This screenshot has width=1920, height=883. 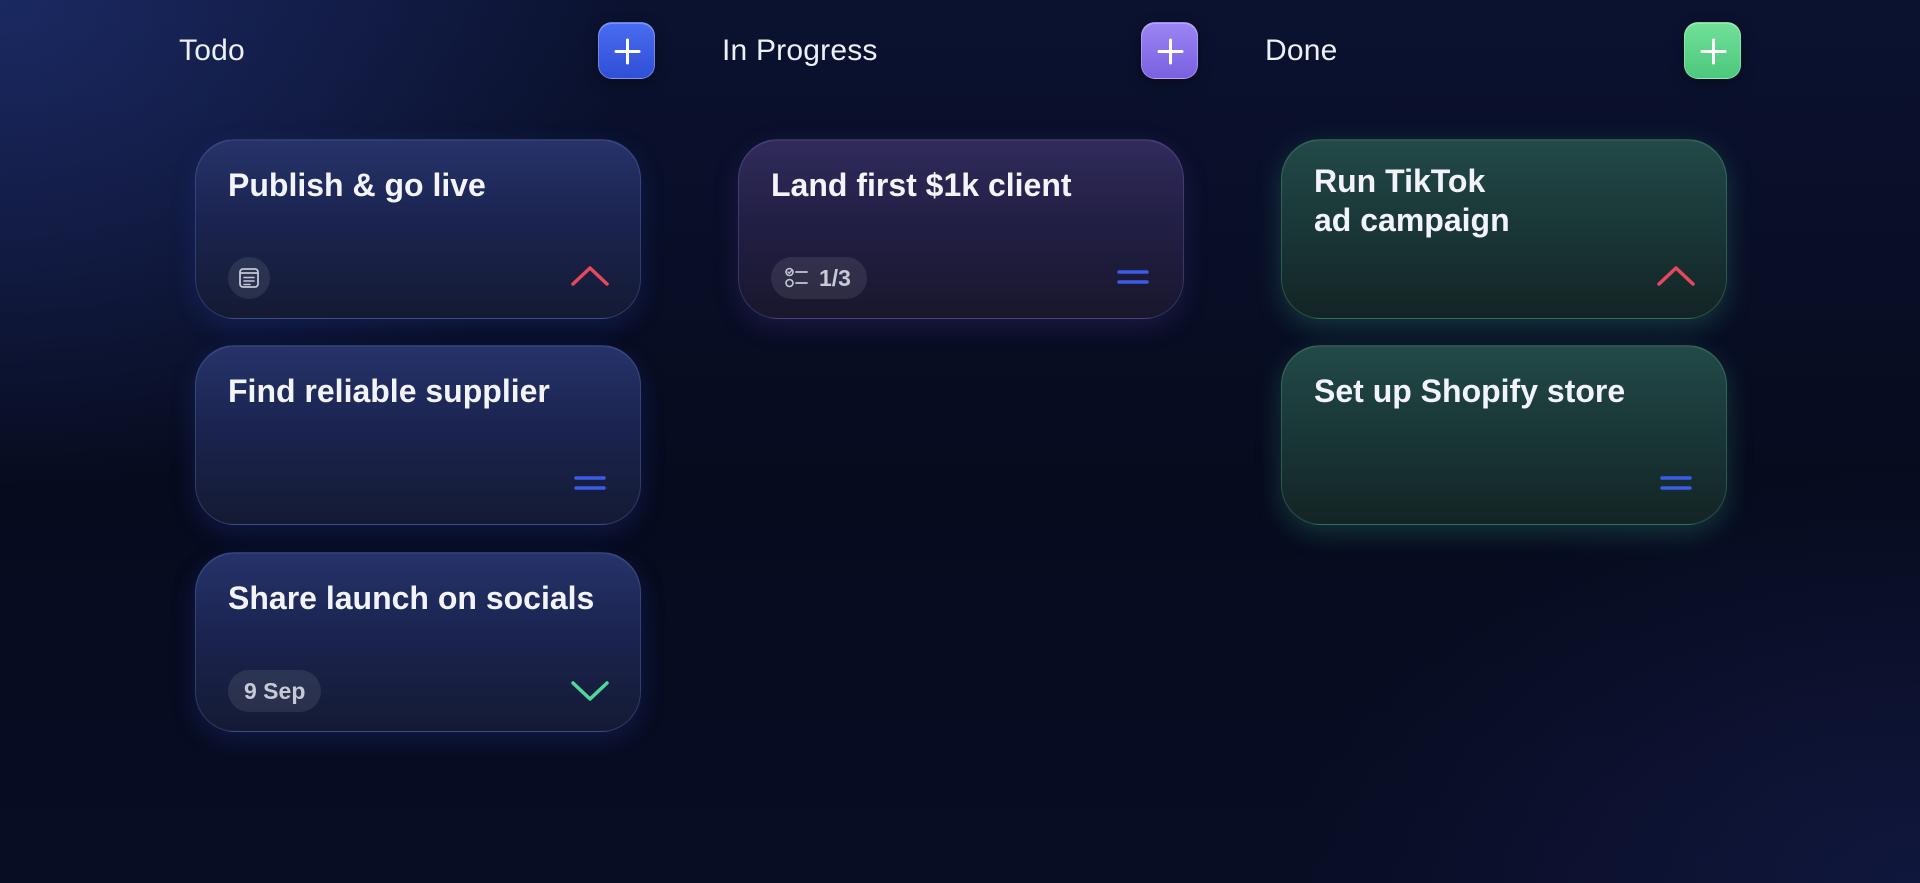 What do you see at coordinates (275, 691) in the screenshot?
I see `due-date-badge: 9 Sep` at bounding box center [275, 691].